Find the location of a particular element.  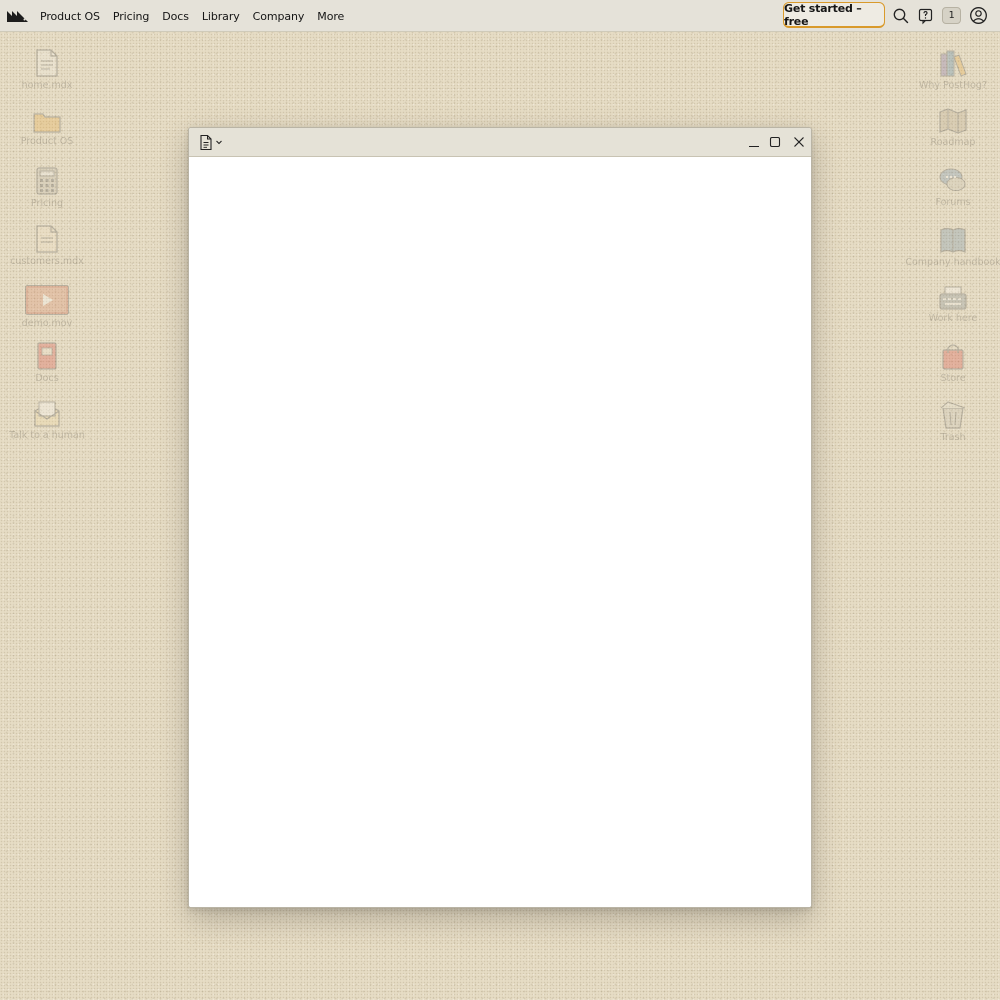

desktop-icon-label: Why PostHog? is located at coordinates (953, 85).